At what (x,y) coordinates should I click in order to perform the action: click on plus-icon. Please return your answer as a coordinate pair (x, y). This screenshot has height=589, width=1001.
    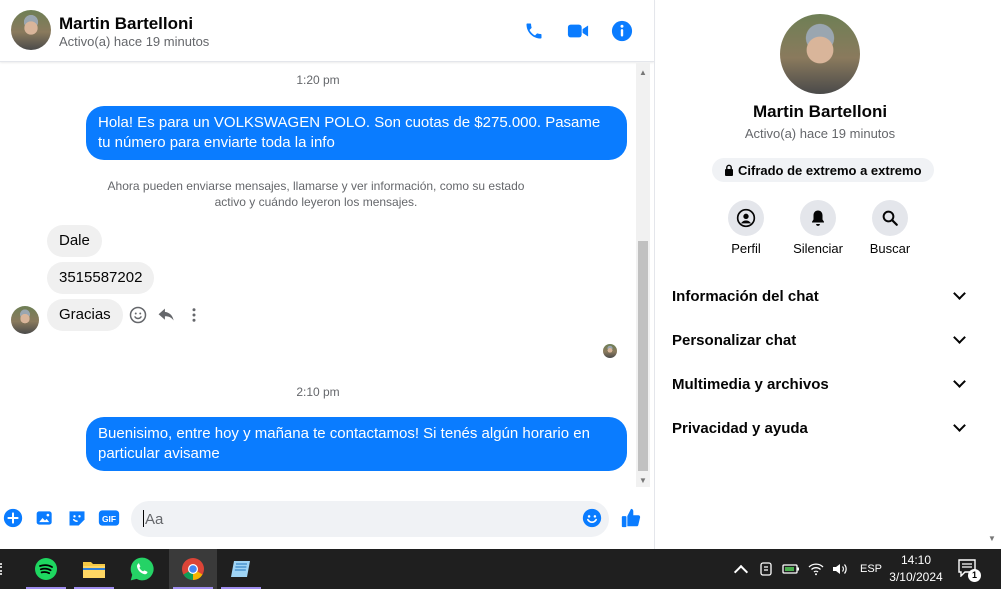
    Looking at the image, I should click on (13, 518).